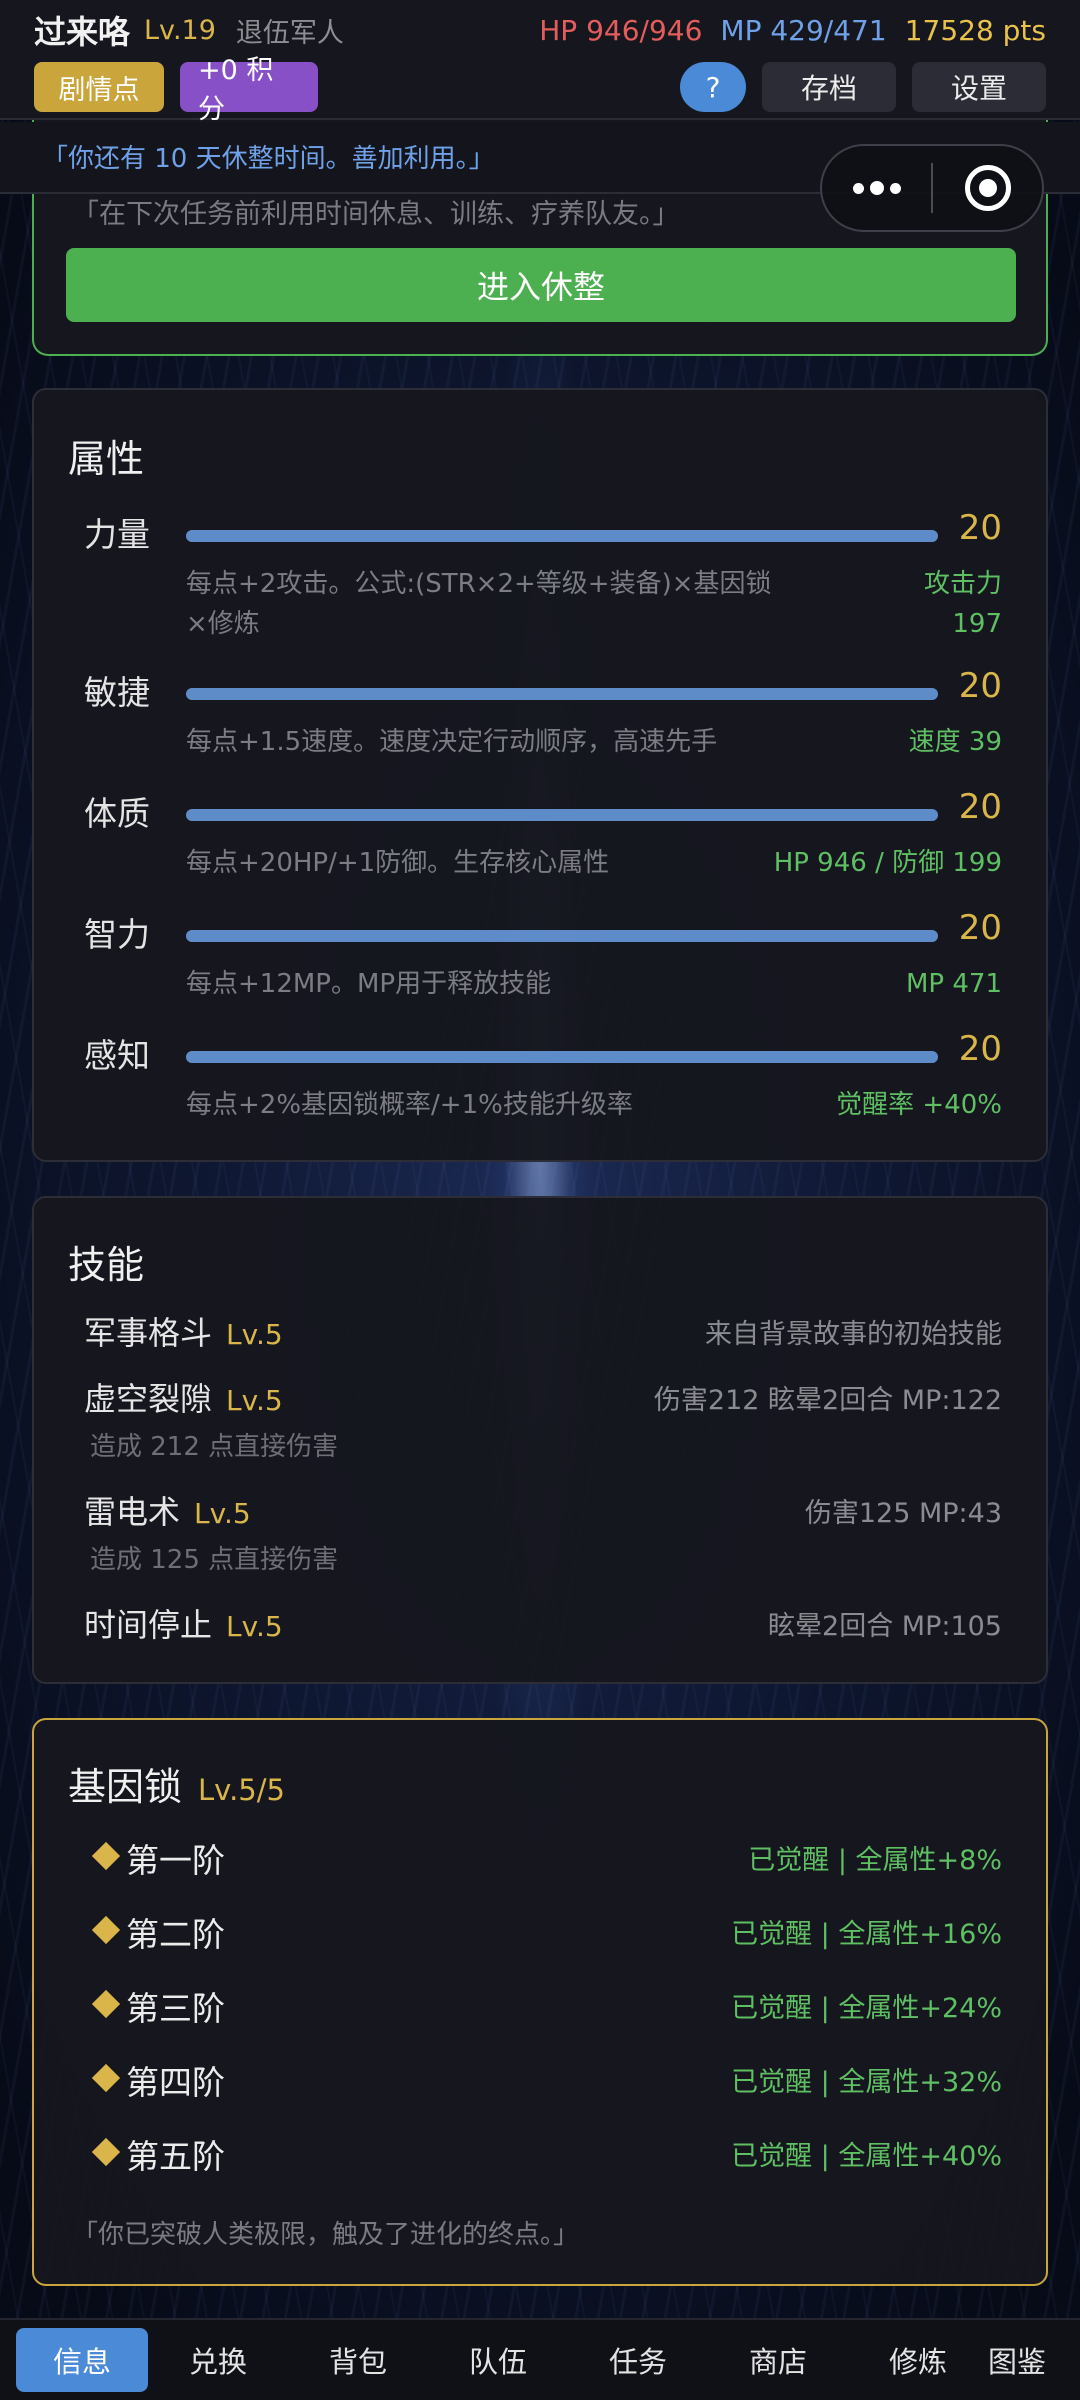  I want to click on miniprogram-capsule, so click(932, 188).